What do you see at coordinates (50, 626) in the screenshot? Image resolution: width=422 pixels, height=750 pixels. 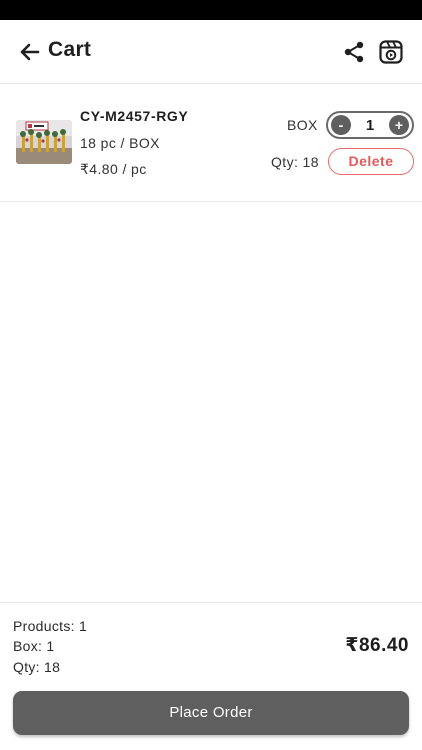 I see `summary-products: Products: 1` at bounding box center [50, 626].